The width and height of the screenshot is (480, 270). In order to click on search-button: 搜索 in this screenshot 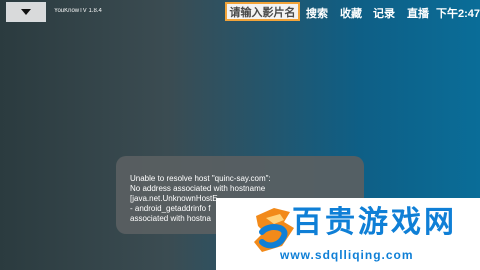, I will do `click(317, 13)`.